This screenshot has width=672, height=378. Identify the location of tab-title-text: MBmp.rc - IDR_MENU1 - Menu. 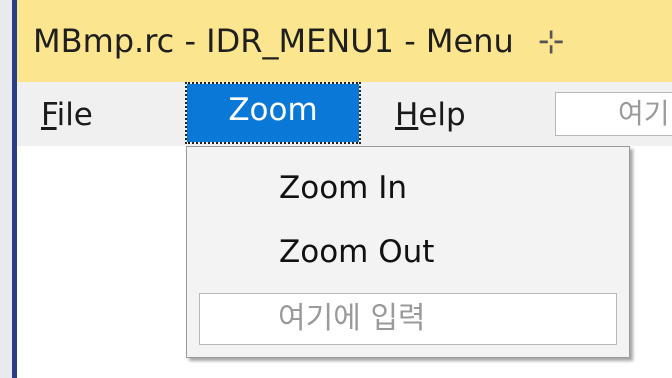
(273, 41).